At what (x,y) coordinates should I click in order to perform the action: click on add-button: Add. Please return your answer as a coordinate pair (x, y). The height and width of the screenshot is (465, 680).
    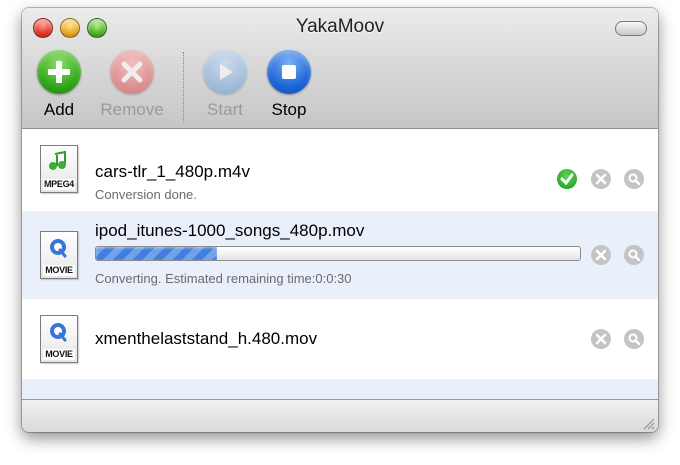
    Looking at the image, I should click on (59, 85).